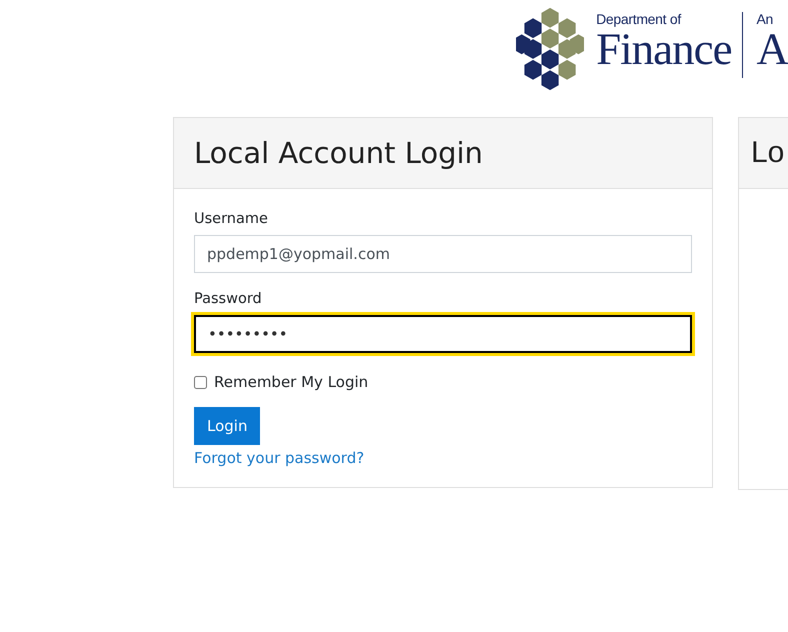 The height and width of the screenshot is (632, 788). I want to click on field-label: Username, so click(231, 219).